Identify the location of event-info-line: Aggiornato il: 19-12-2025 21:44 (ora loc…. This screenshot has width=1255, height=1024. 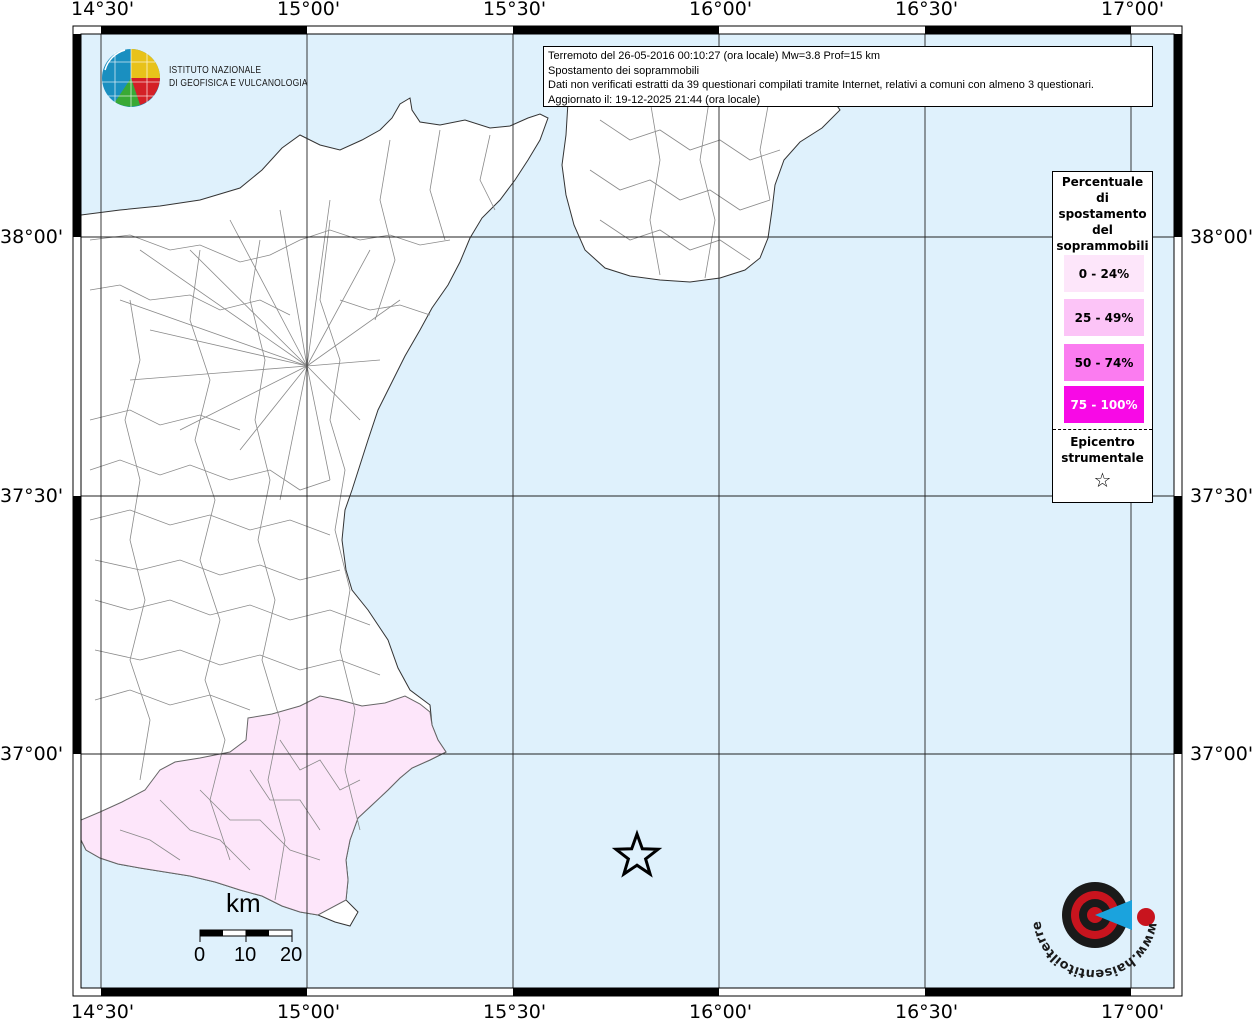
(654, 99).